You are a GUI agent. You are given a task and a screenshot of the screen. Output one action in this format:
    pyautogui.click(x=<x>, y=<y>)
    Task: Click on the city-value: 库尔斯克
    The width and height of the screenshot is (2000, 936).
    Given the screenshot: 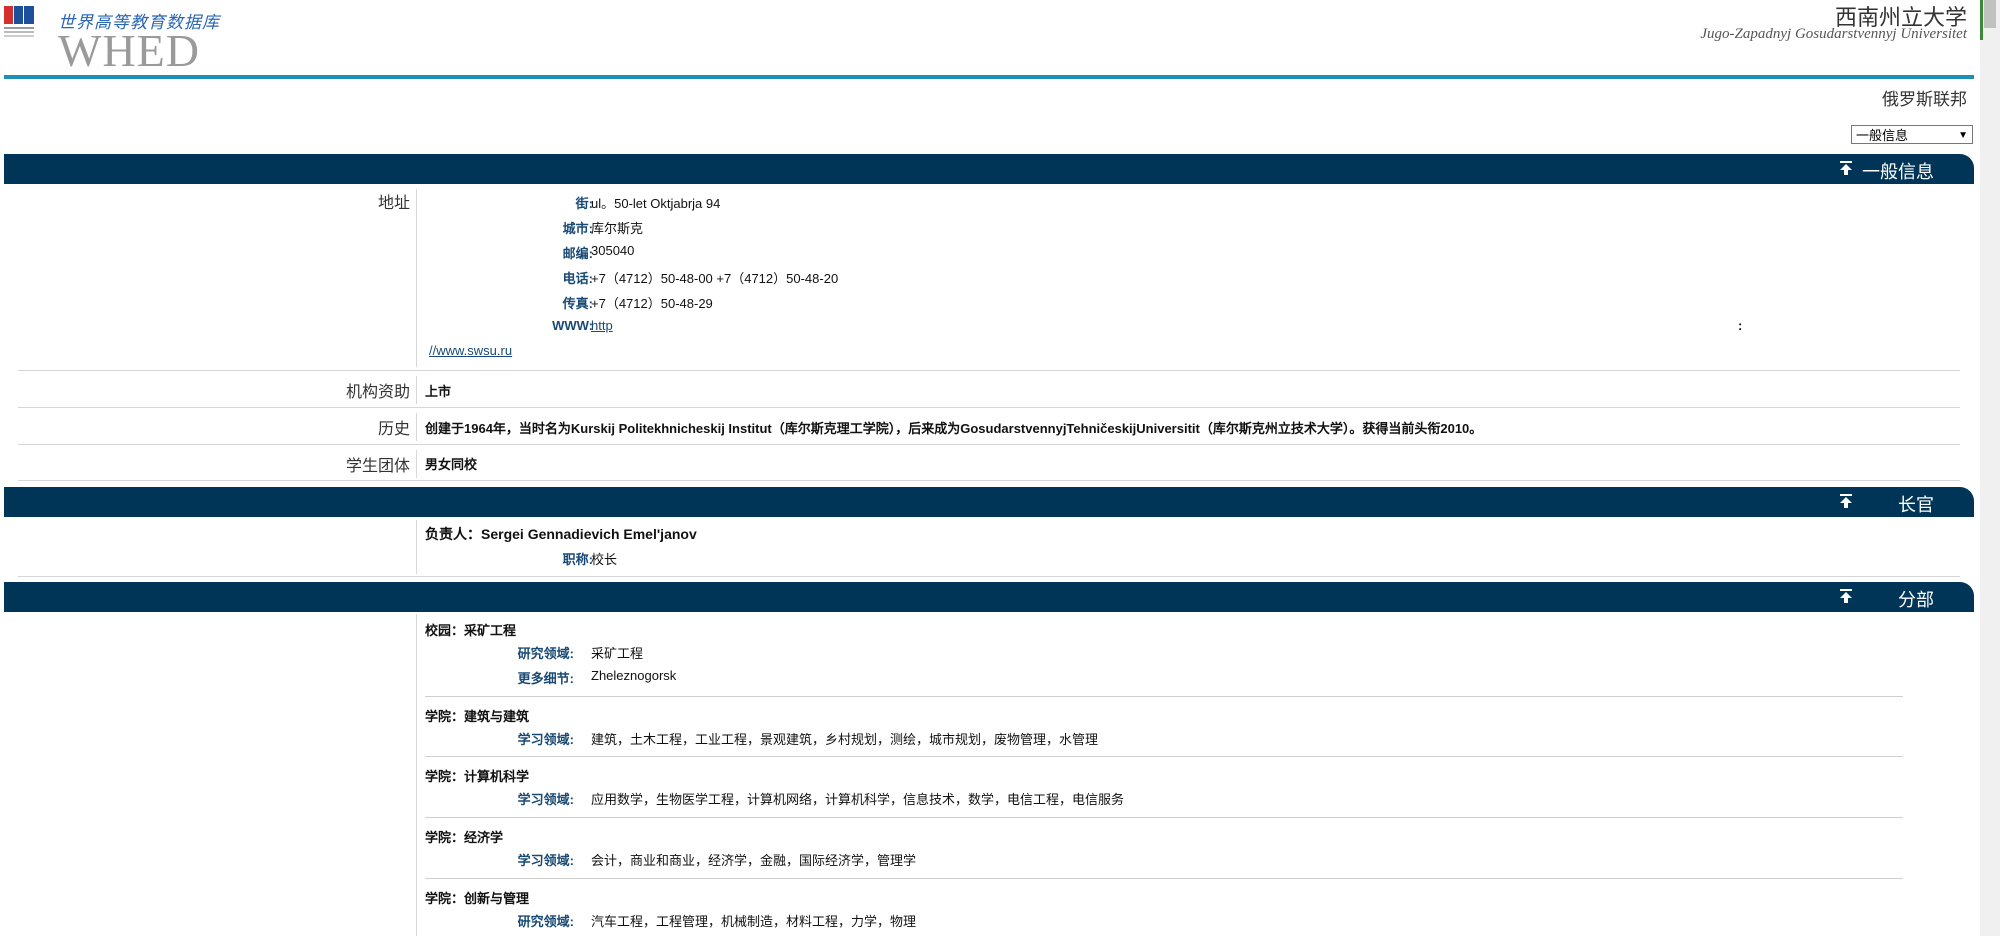 What is the action you would take?
    pyautogui.click(x=617, y=228)
    